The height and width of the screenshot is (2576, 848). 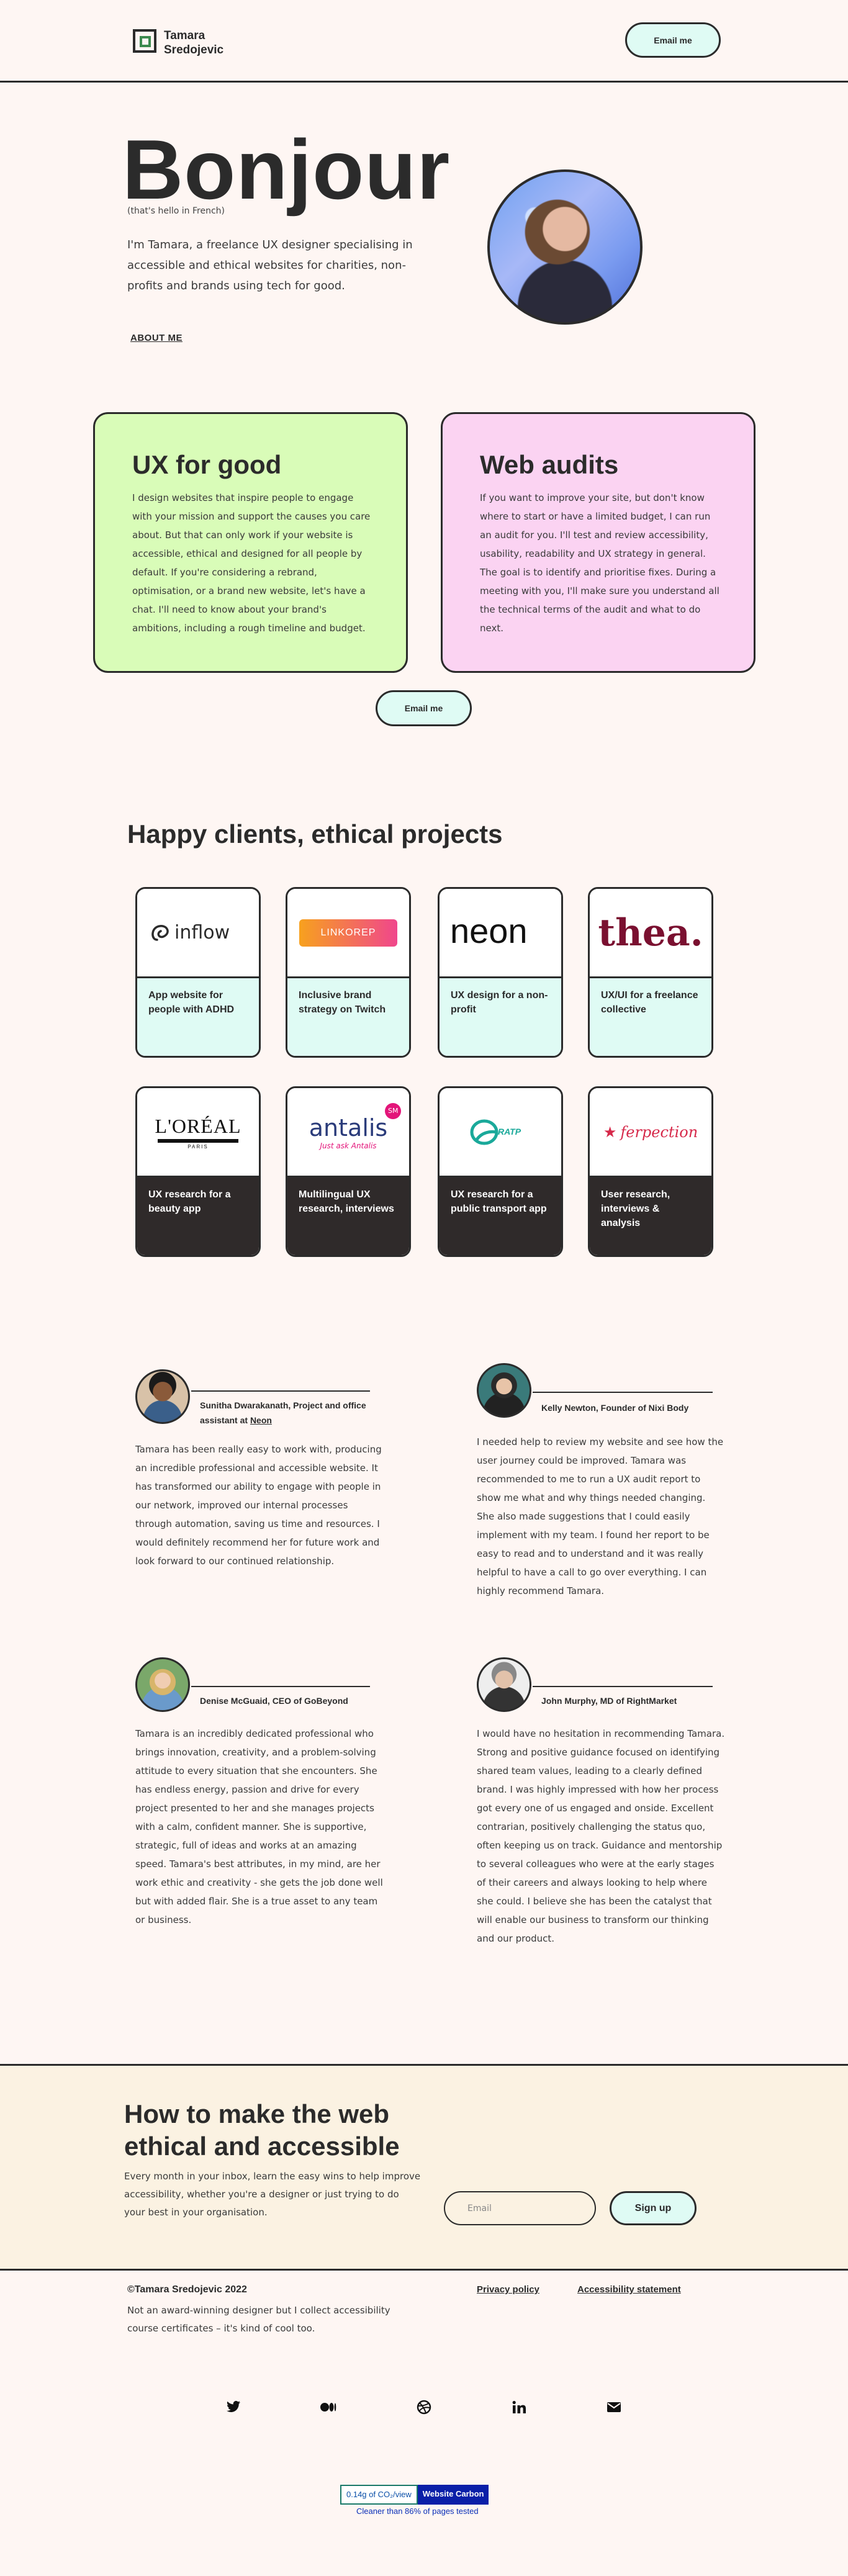 I want to click on hero-subtitle: (that's hello in French), so click(x=176, y=211).